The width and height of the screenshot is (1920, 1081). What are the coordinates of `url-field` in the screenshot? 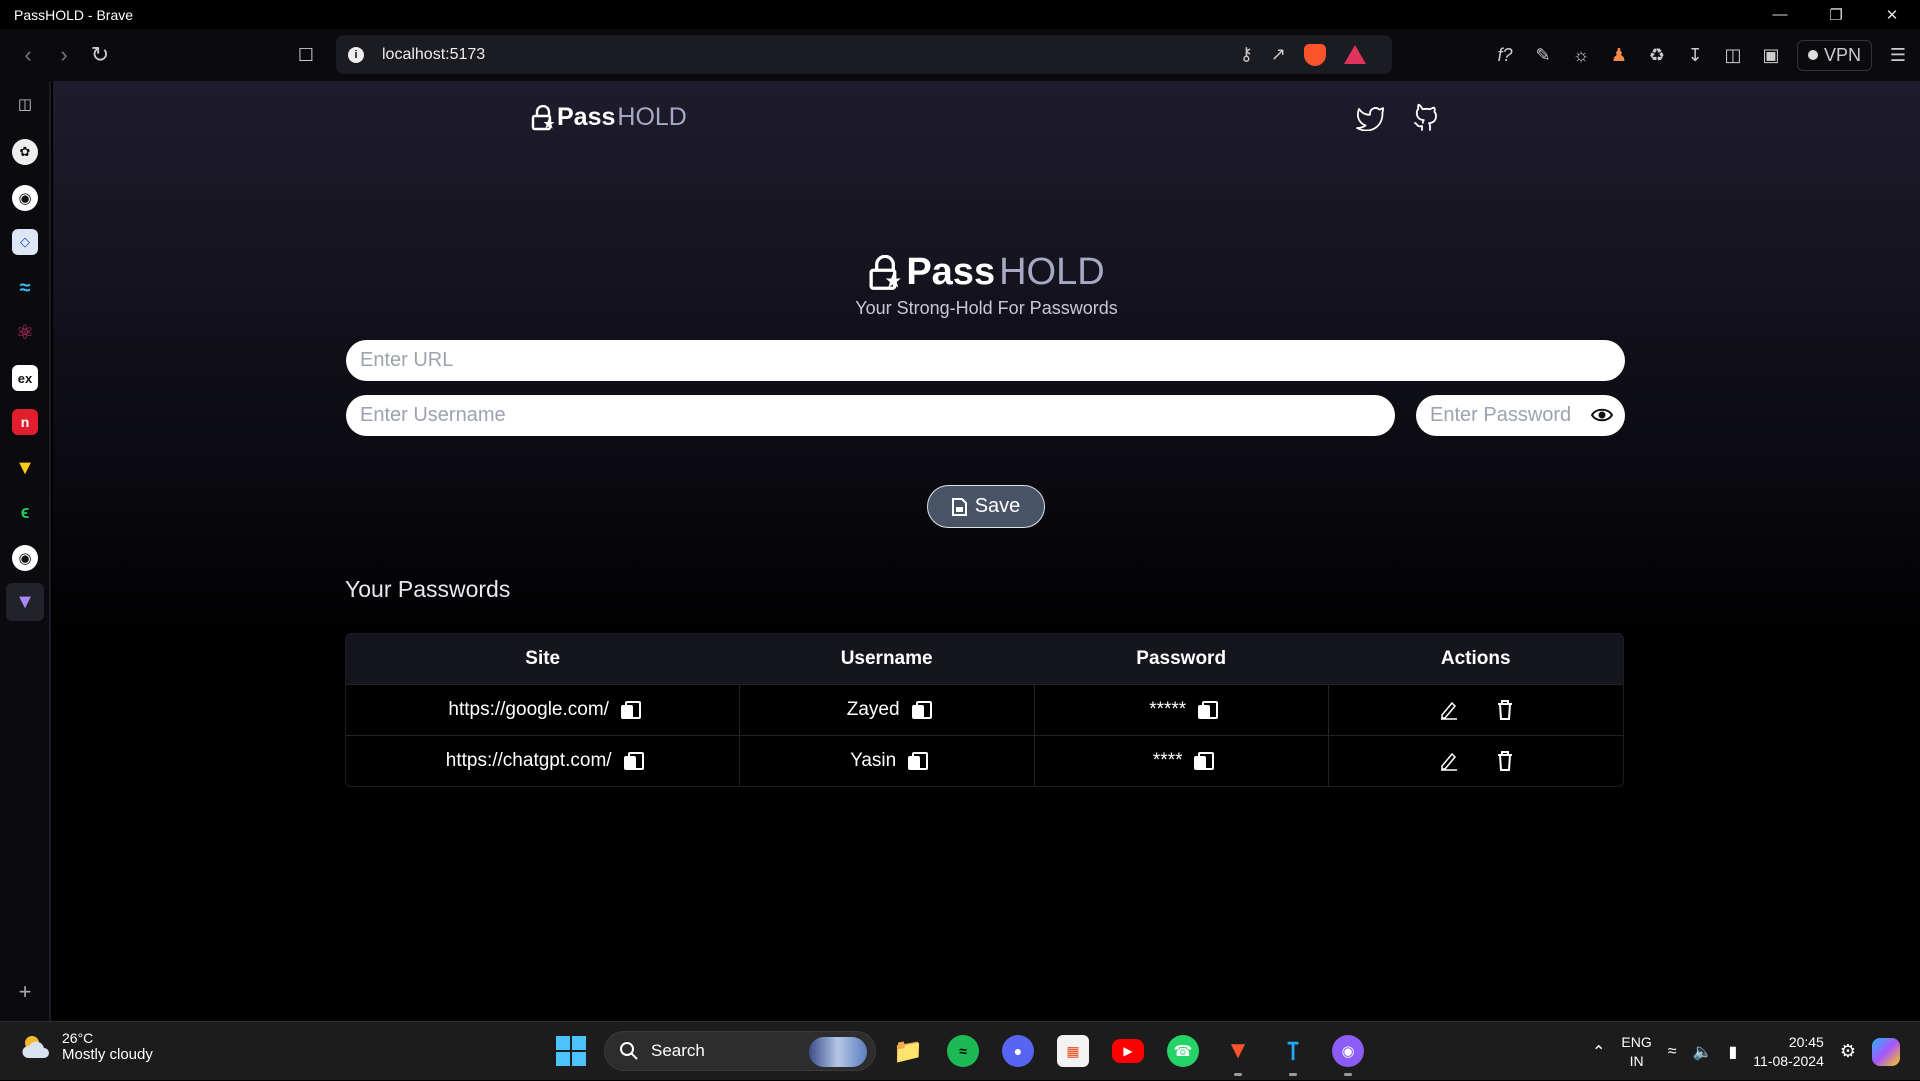 It's located at (985, 360).